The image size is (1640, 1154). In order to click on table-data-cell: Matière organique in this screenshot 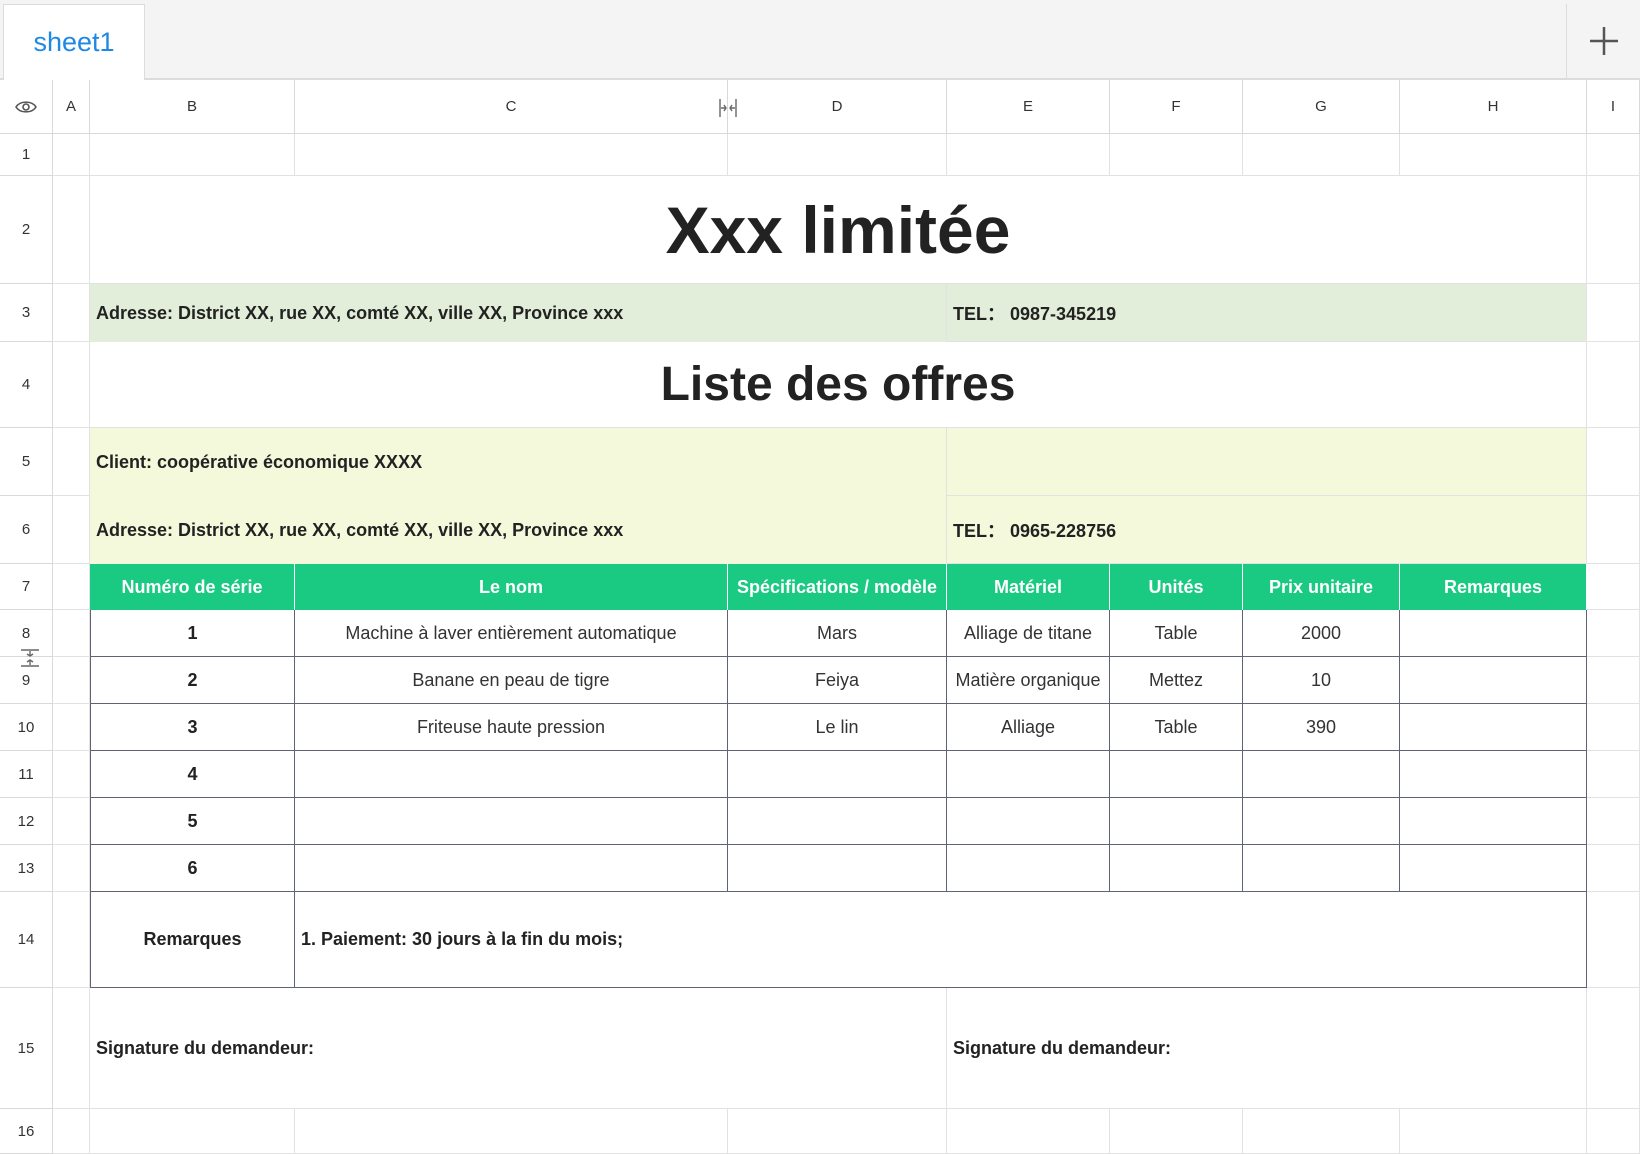, I will do `click(1028, 680)`.